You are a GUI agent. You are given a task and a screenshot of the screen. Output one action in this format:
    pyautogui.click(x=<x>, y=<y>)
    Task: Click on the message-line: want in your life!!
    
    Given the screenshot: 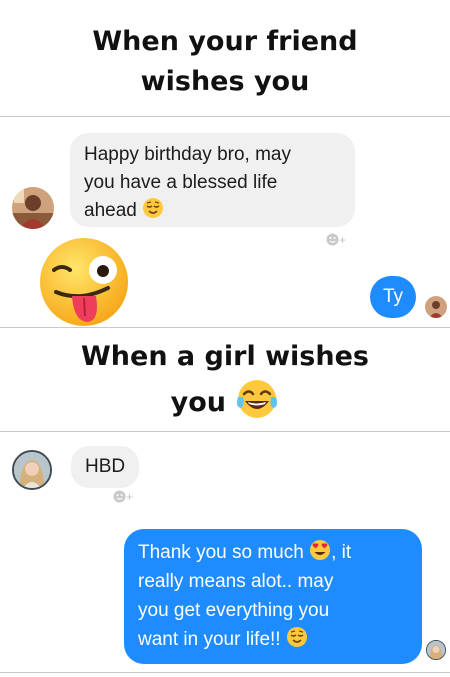 What is the action you would take?
    pyautogui.click(x=209, y=639)
    